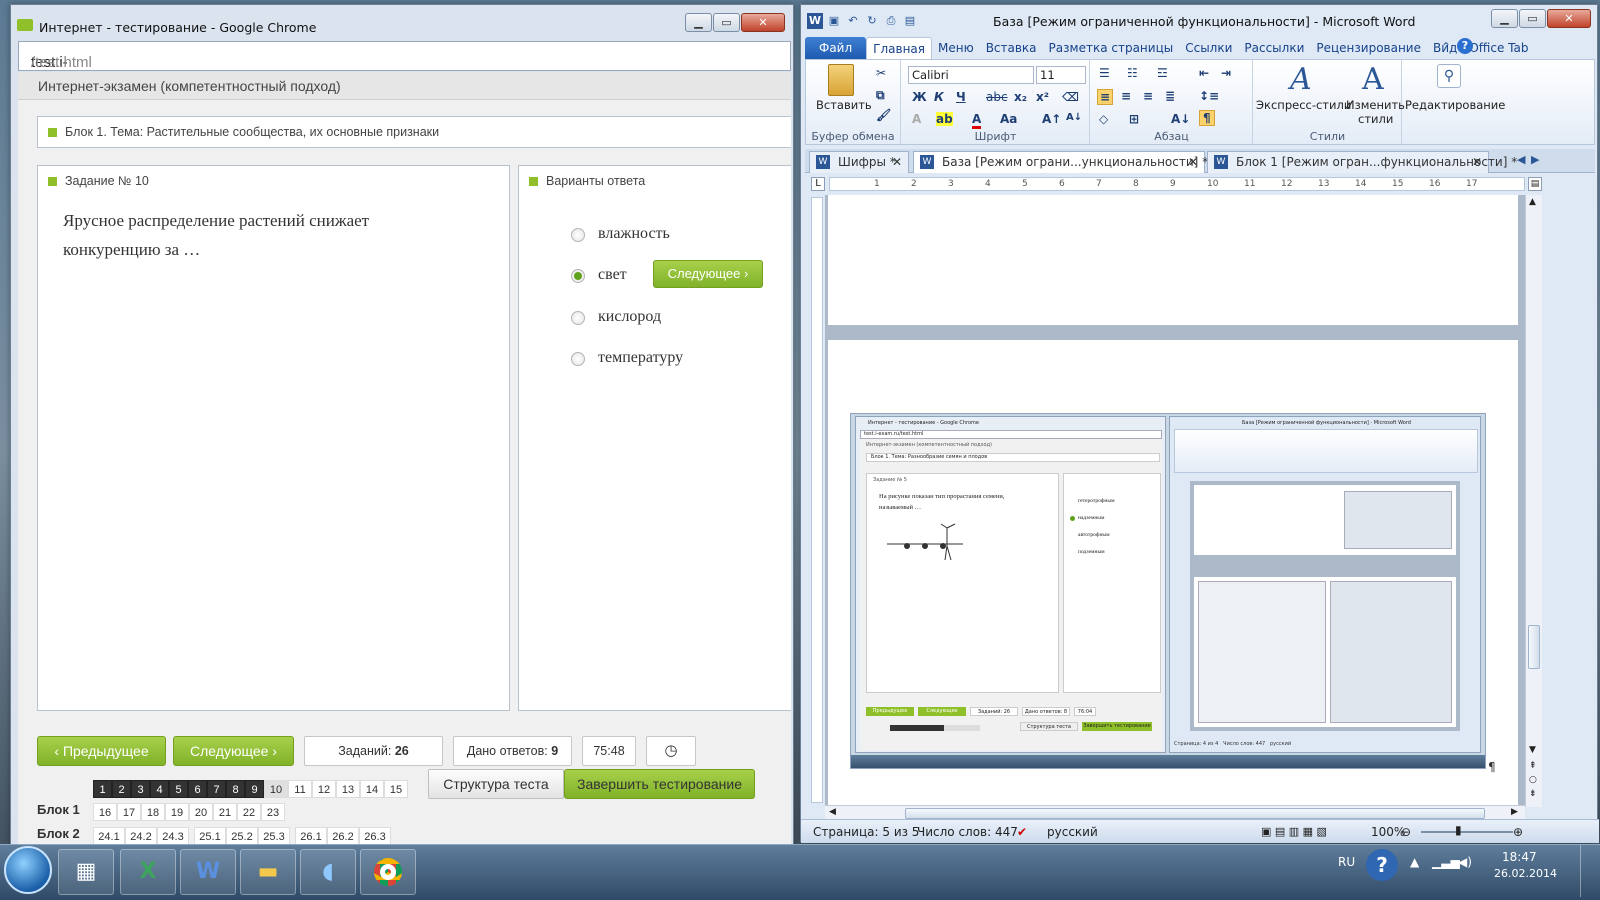 This screenshot has width=1600, height=900. Describe the element at coordinates (109, 836) in the screenshot. I see `question-nav-item: 24.1` at that location.